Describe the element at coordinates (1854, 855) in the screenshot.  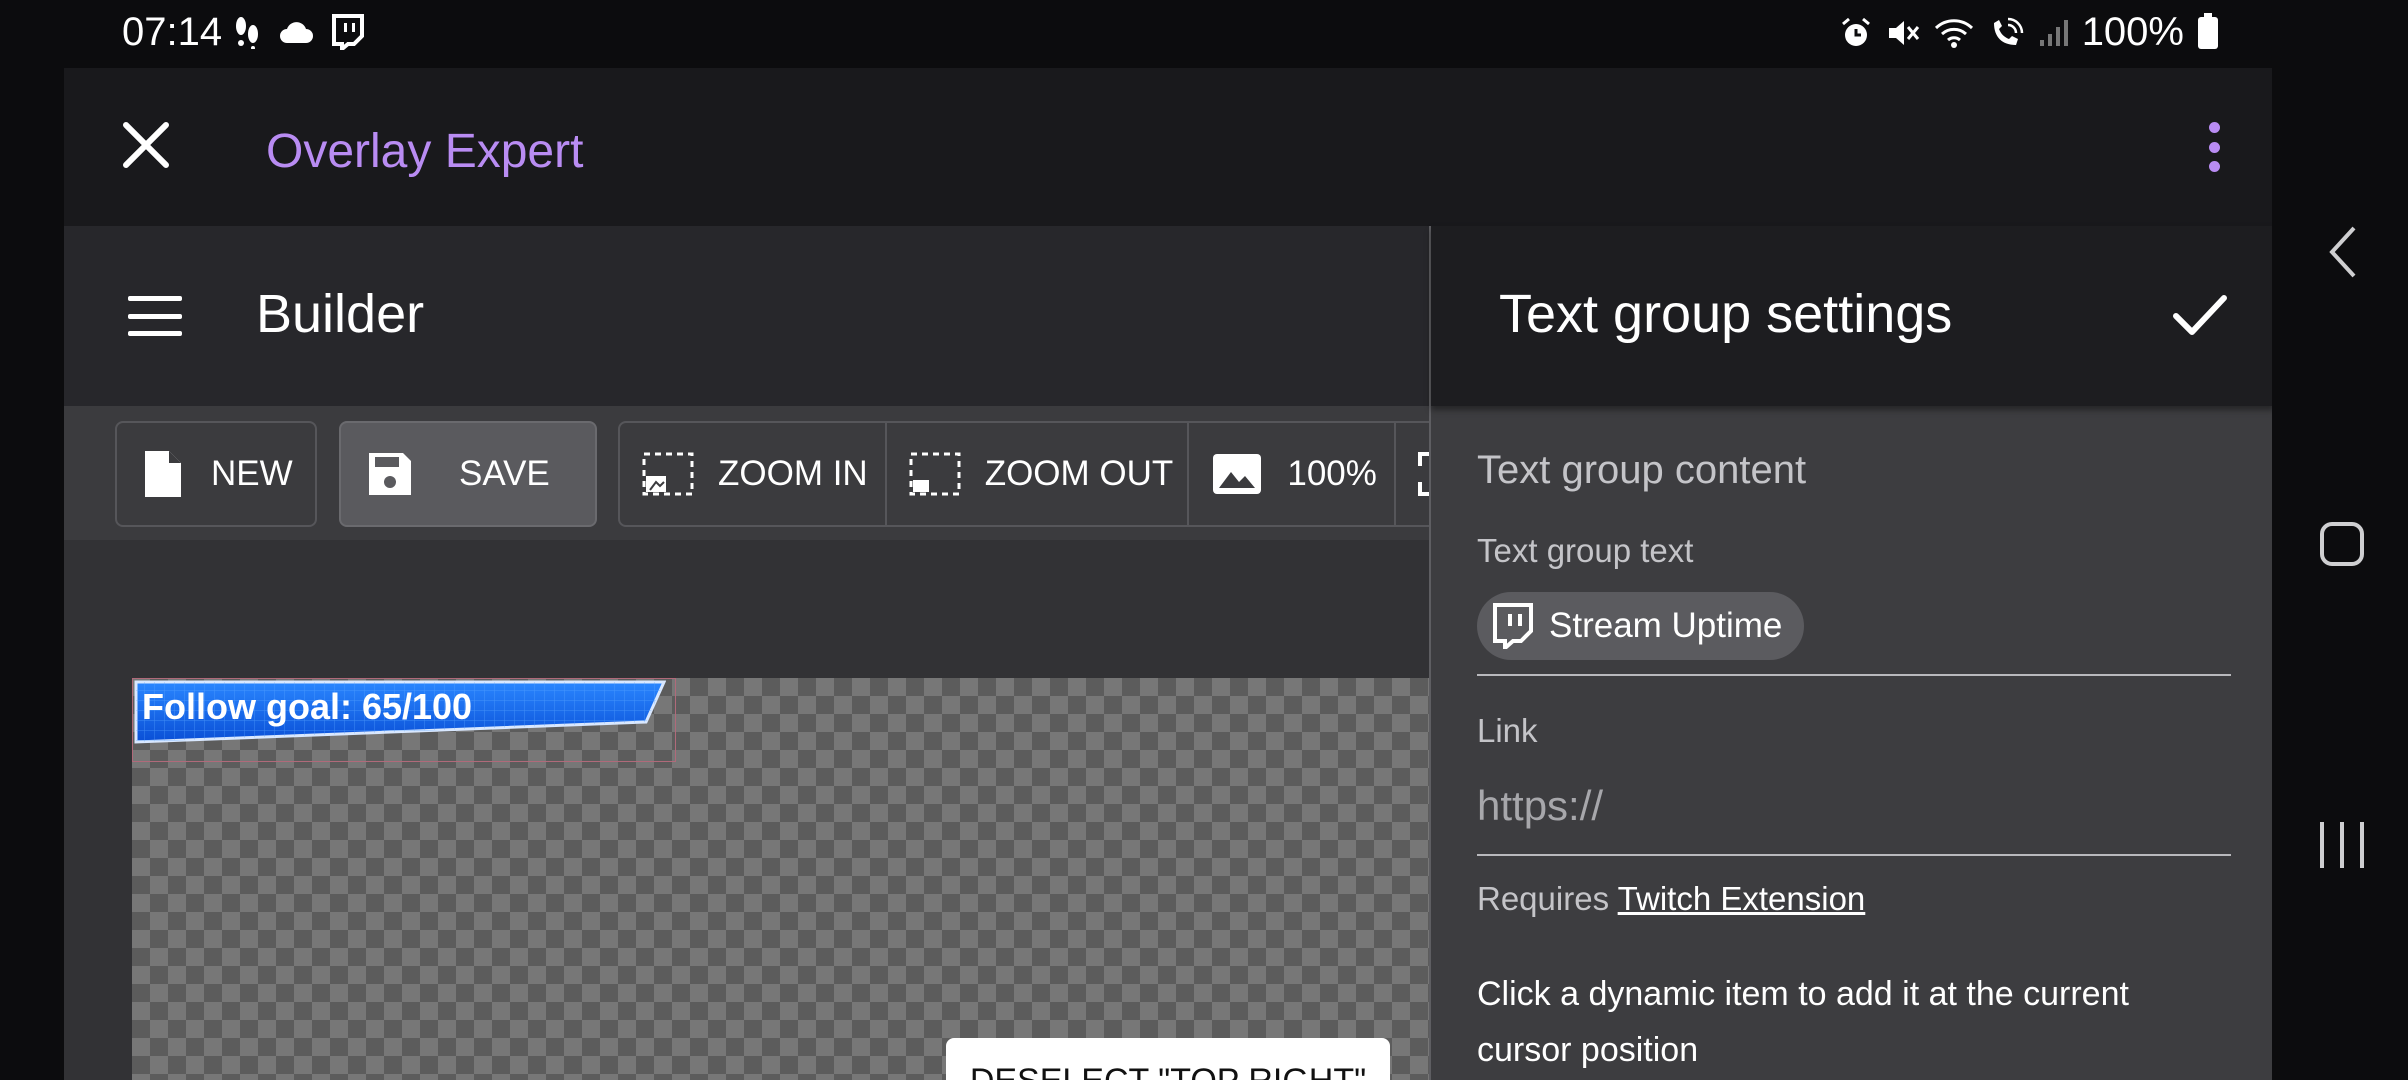
I see `link-field-underline` at that location.